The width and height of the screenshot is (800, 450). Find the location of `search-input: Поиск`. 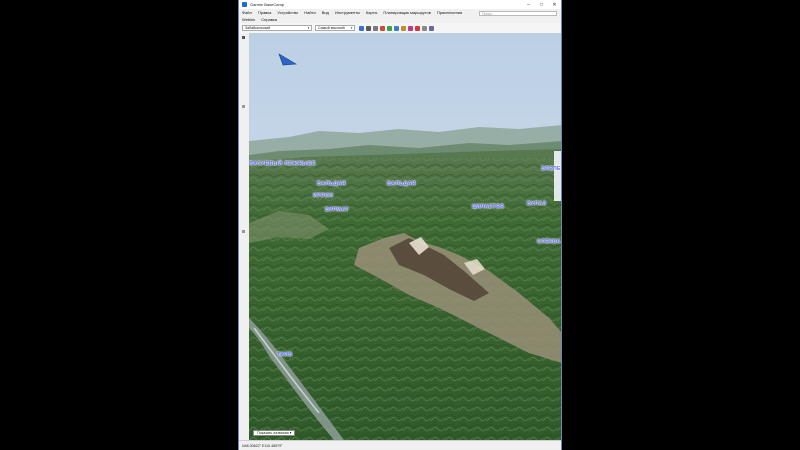

search-input: Поиск is located at coordinates (518, 13).